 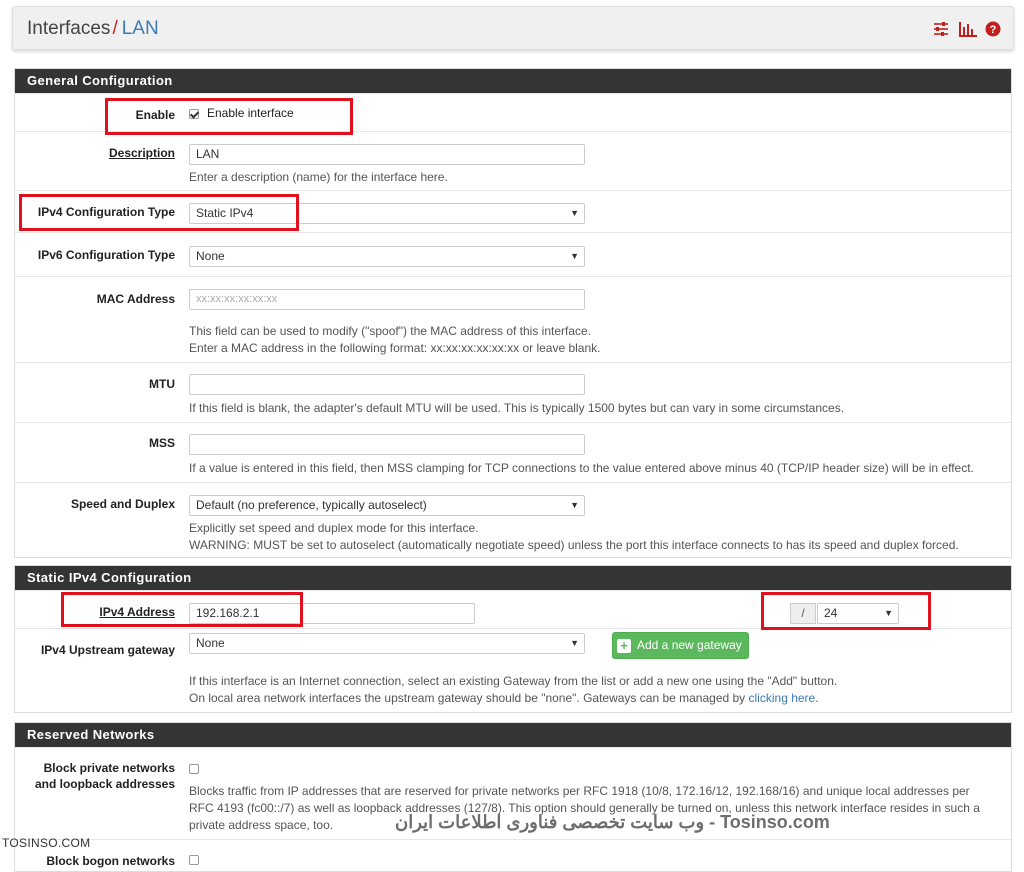 What do you see at coordinates (387, 256) in the screenshot?
I see `ipv6-type-select: None ▼` at bounding box center [387, 256].